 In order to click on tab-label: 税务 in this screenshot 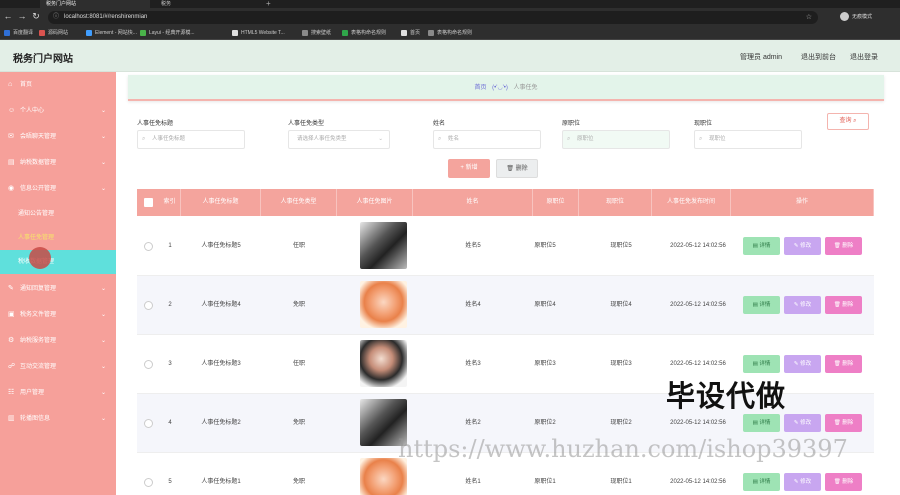, I will do `click(166, 4)`.